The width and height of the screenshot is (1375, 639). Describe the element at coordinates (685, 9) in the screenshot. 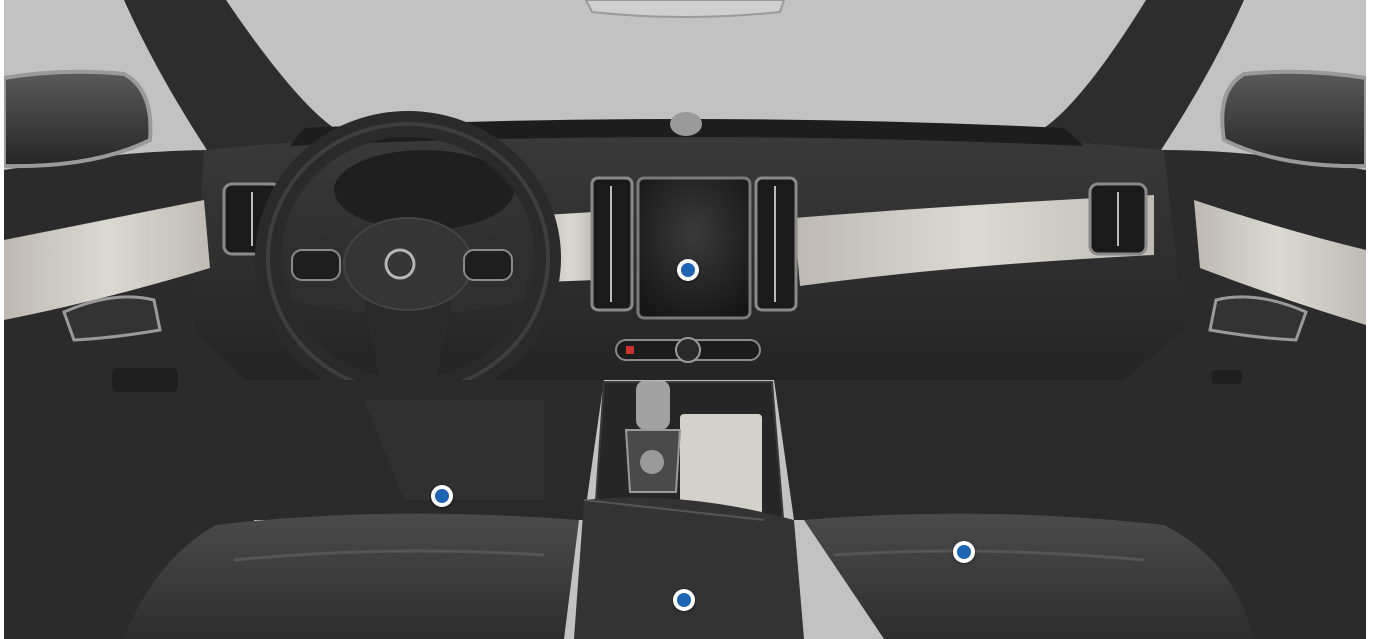

I see `rearview-mirror` at that location.